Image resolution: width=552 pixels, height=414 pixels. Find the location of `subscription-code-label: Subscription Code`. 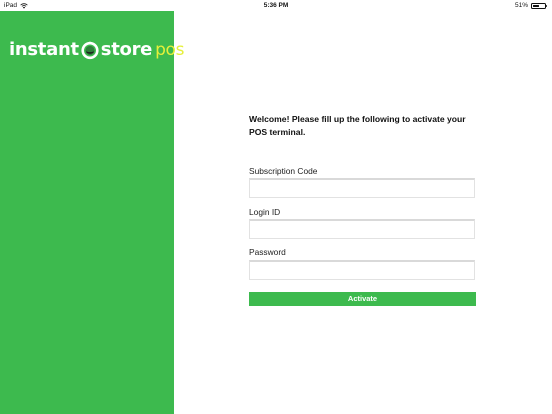

subscription-code-label: Subscription Code is located at coordinates (283, 171).